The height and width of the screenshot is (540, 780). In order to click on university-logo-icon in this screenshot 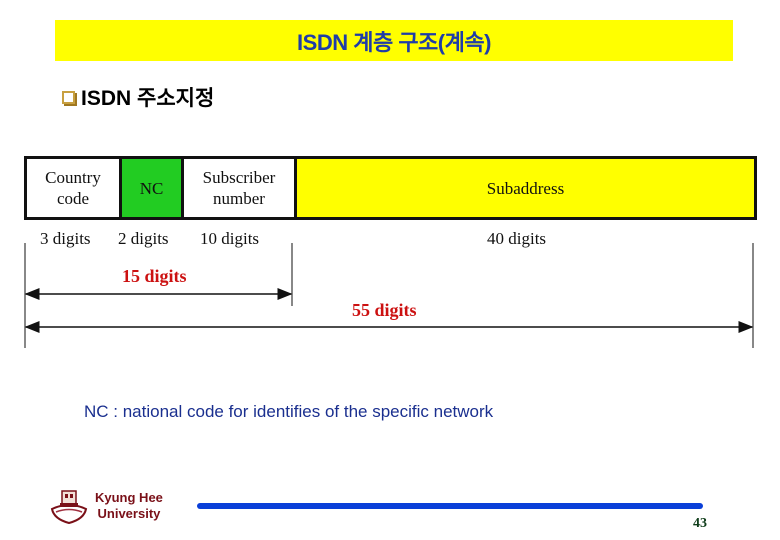, I will do `click(69, 507)`.